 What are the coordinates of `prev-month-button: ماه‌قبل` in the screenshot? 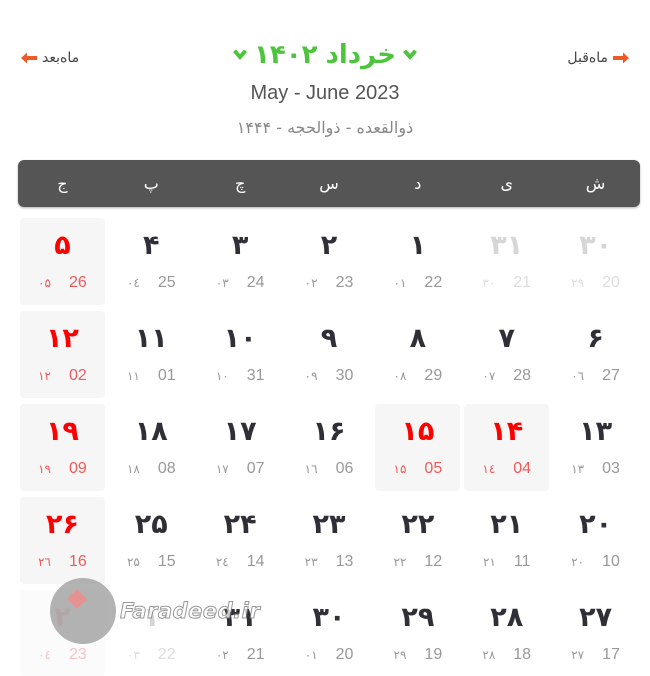 It's located at (598, 58).